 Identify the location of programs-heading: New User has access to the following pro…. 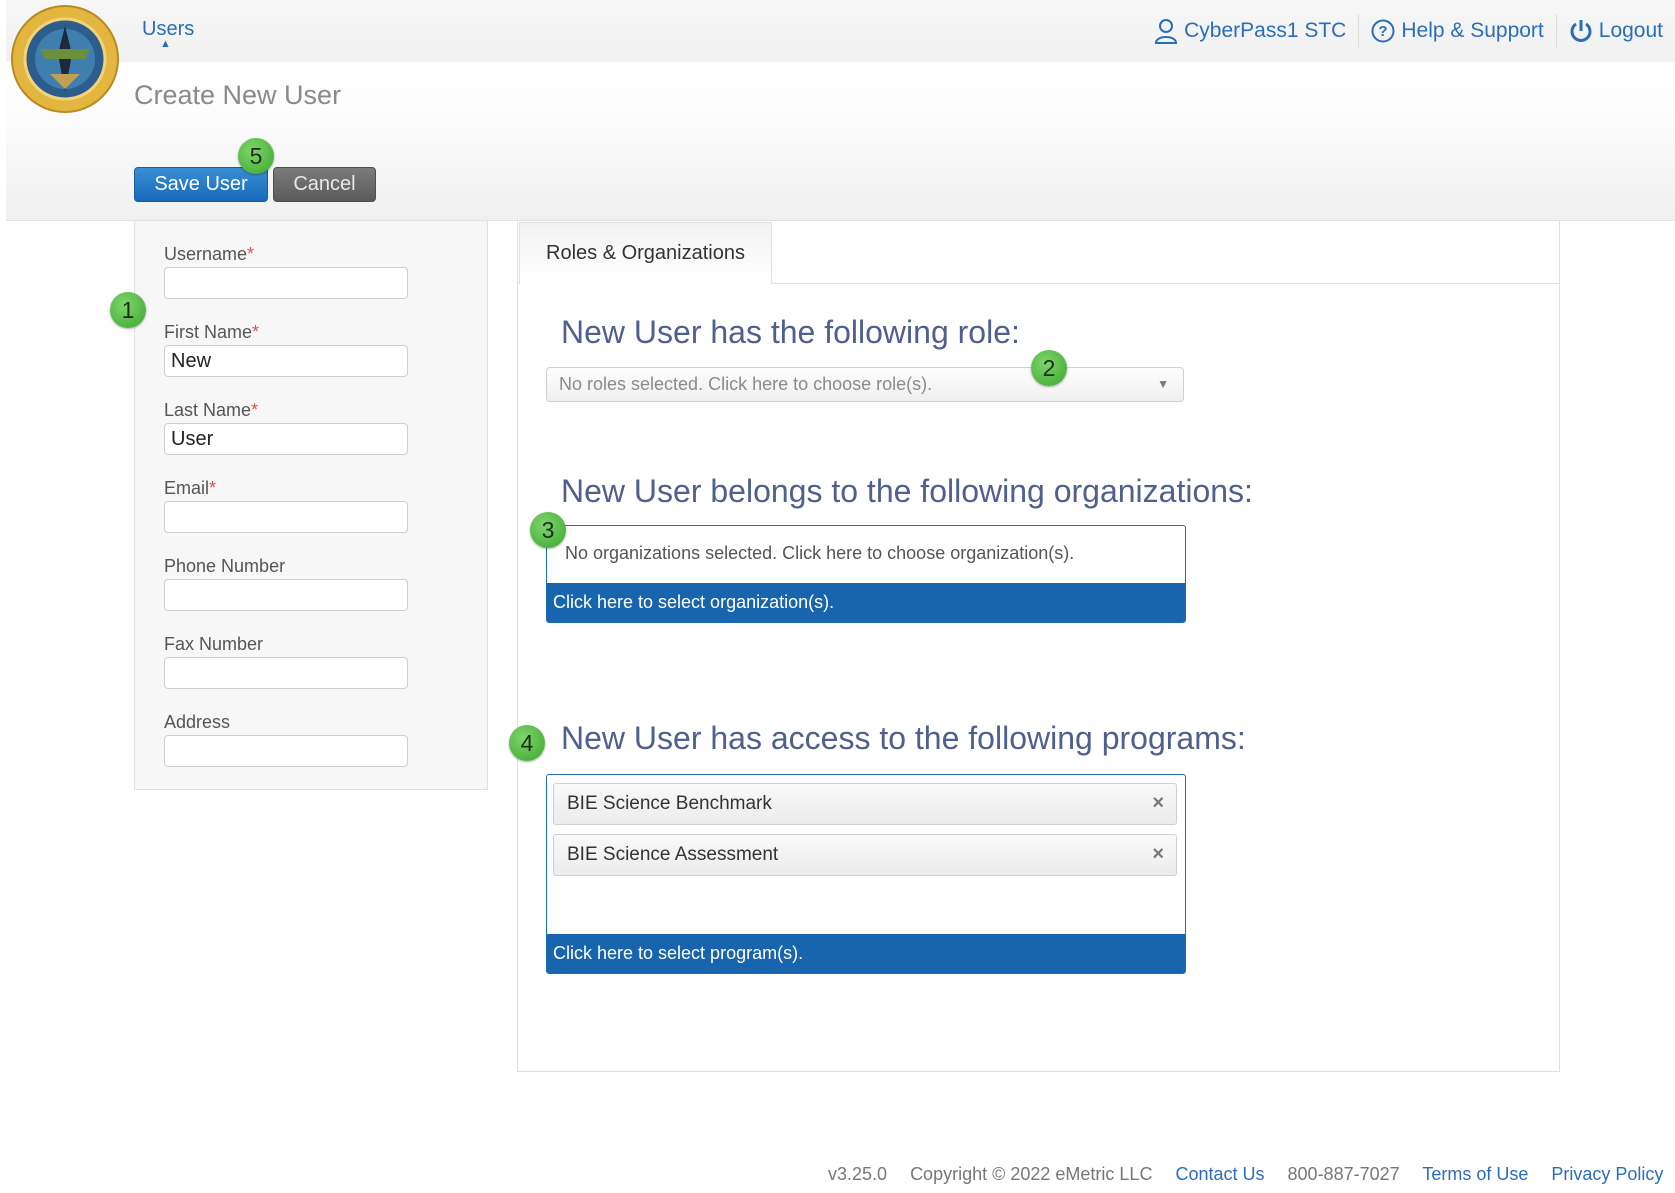
(903, 738).